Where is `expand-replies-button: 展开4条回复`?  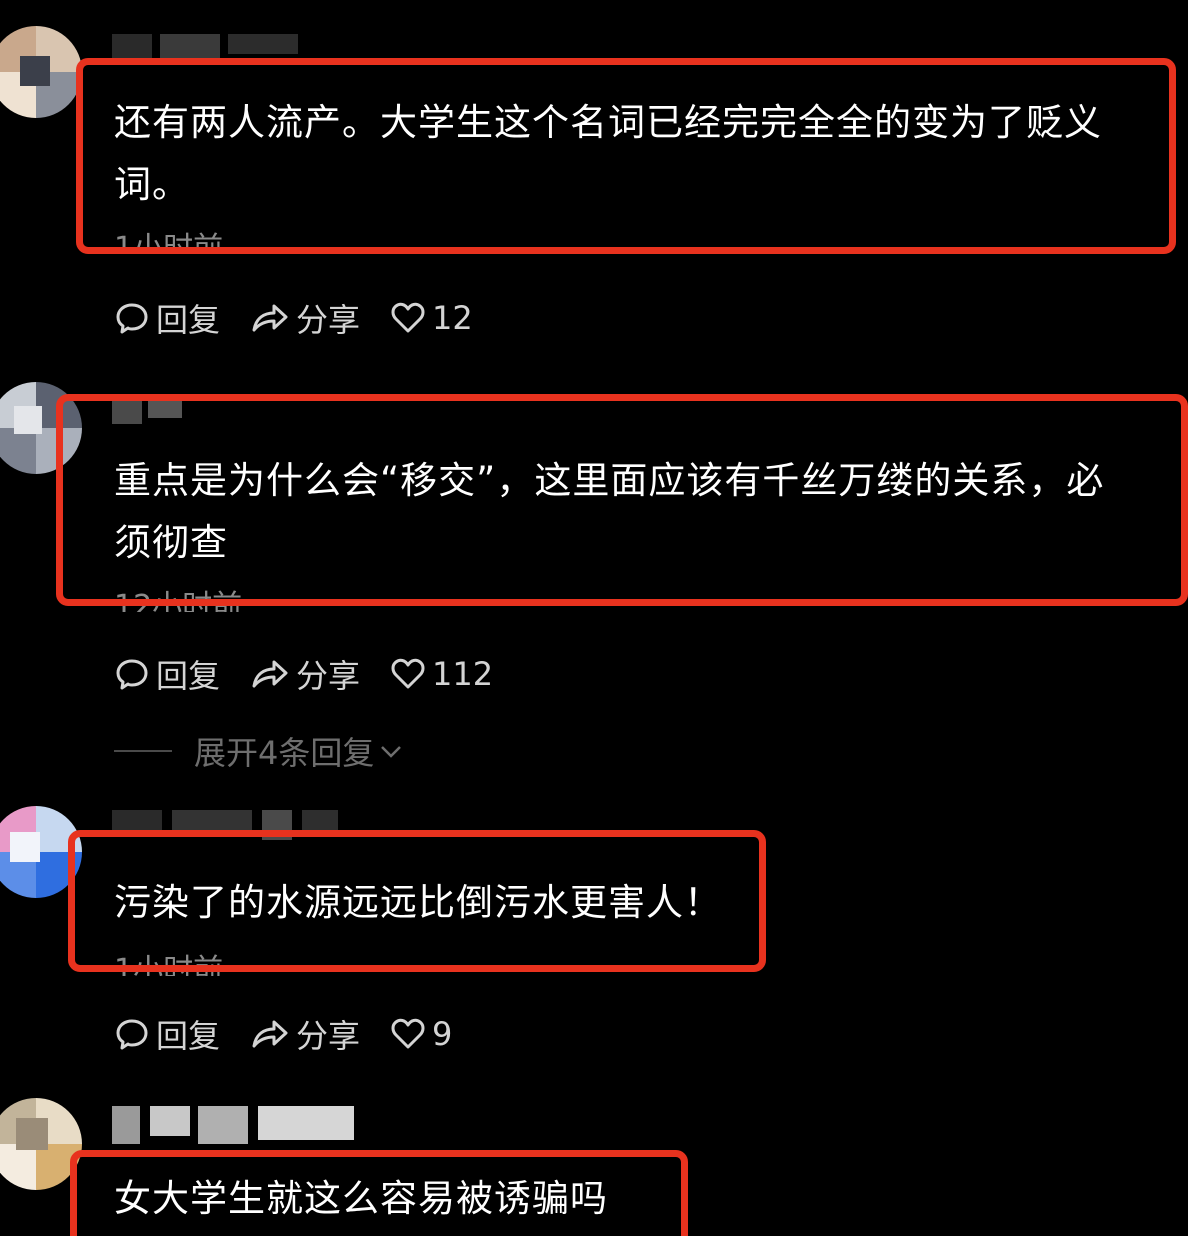
expand-replies-button: 展开4条回复 is located at coordinates (259, 751).